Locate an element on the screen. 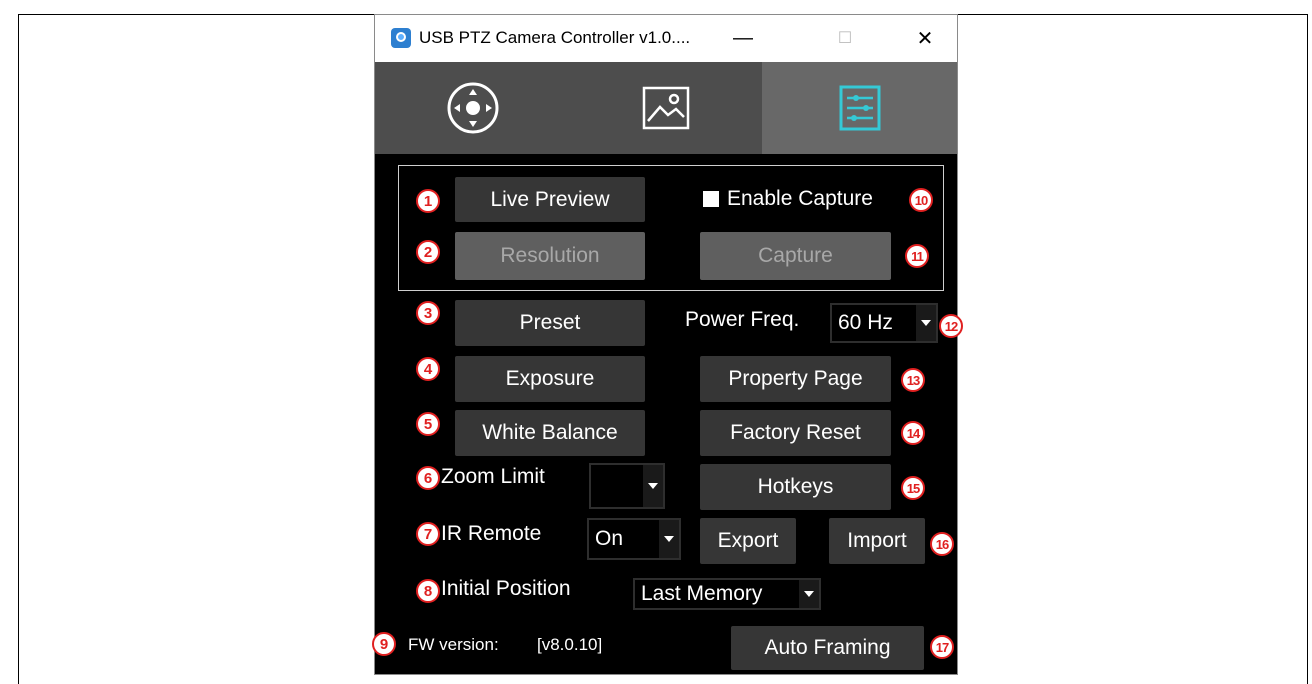  zoom-limit-select is located at coordinates (627, 486).